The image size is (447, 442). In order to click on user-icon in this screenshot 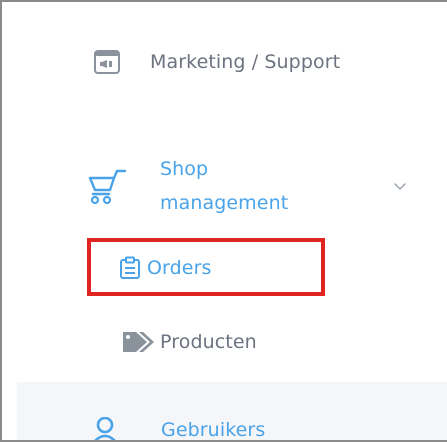, I will do `click(105, 428)`.